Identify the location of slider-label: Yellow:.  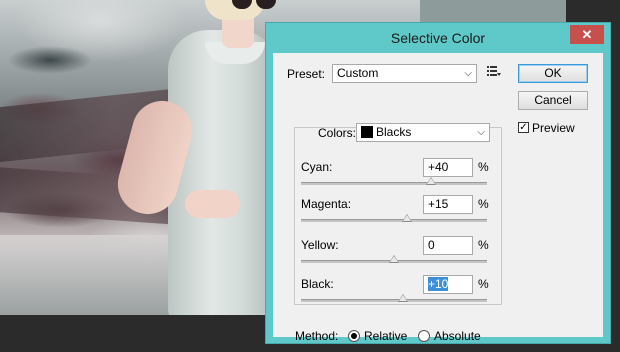
(320, 245).